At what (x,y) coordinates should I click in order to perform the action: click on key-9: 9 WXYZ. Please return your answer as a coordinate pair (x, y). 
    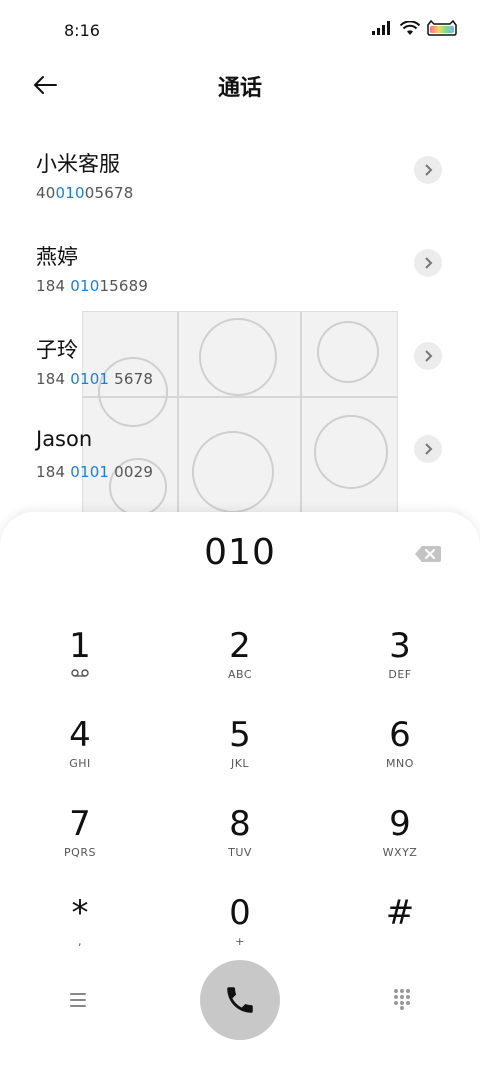
    Looking at the image, I should click on (400, 834).